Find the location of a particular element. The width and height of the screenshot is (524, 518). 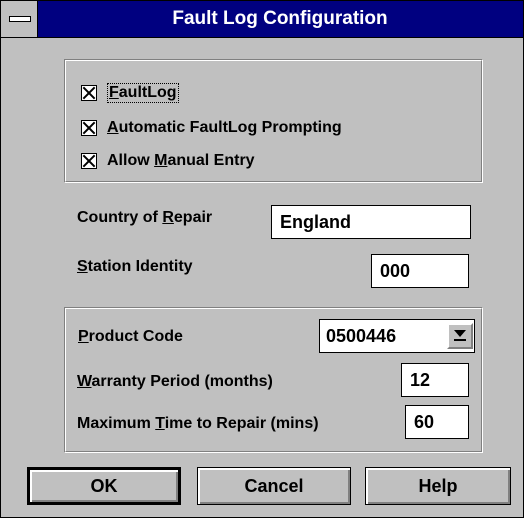

dialog-title: Fault Log Configuration is located at coordinates (280, 18).